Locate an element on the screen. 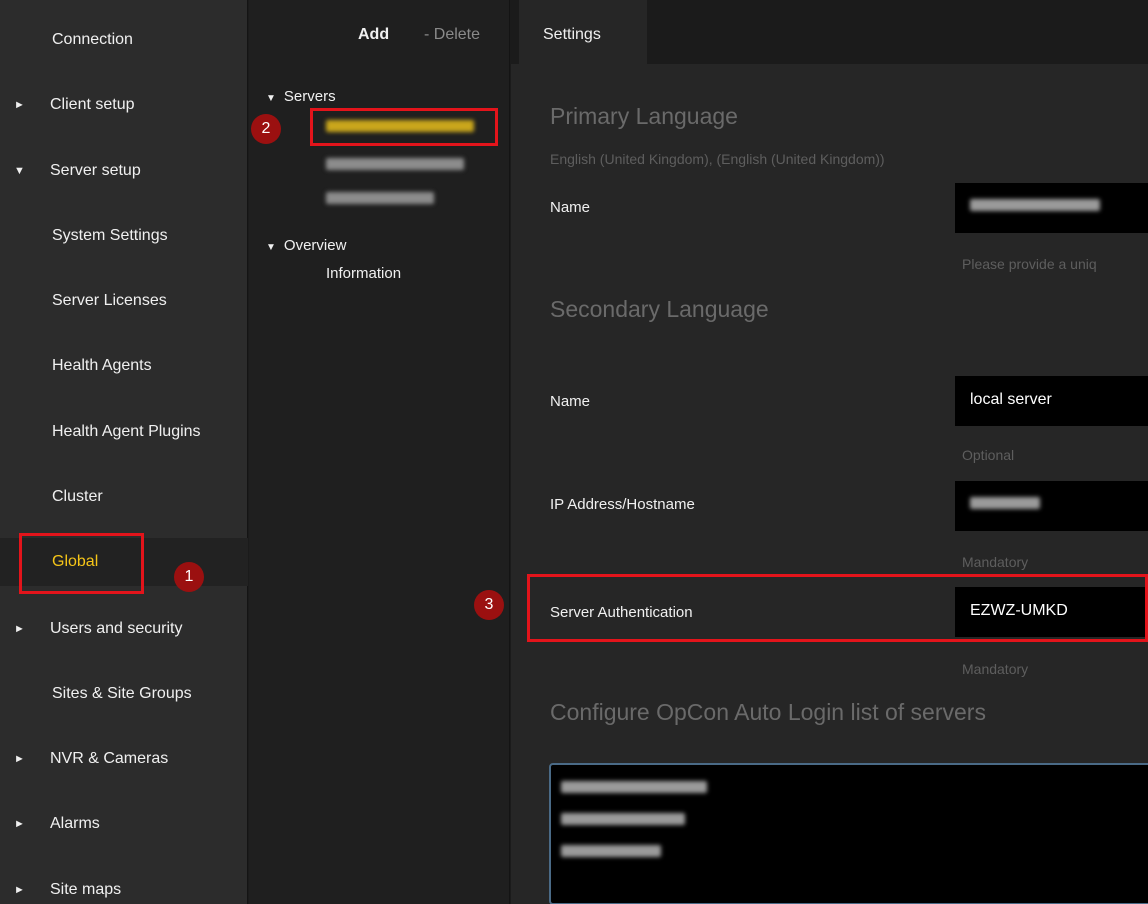 This screenshot has width=1148, height=904. highlight-box-server is located at coordinates (404, 127).